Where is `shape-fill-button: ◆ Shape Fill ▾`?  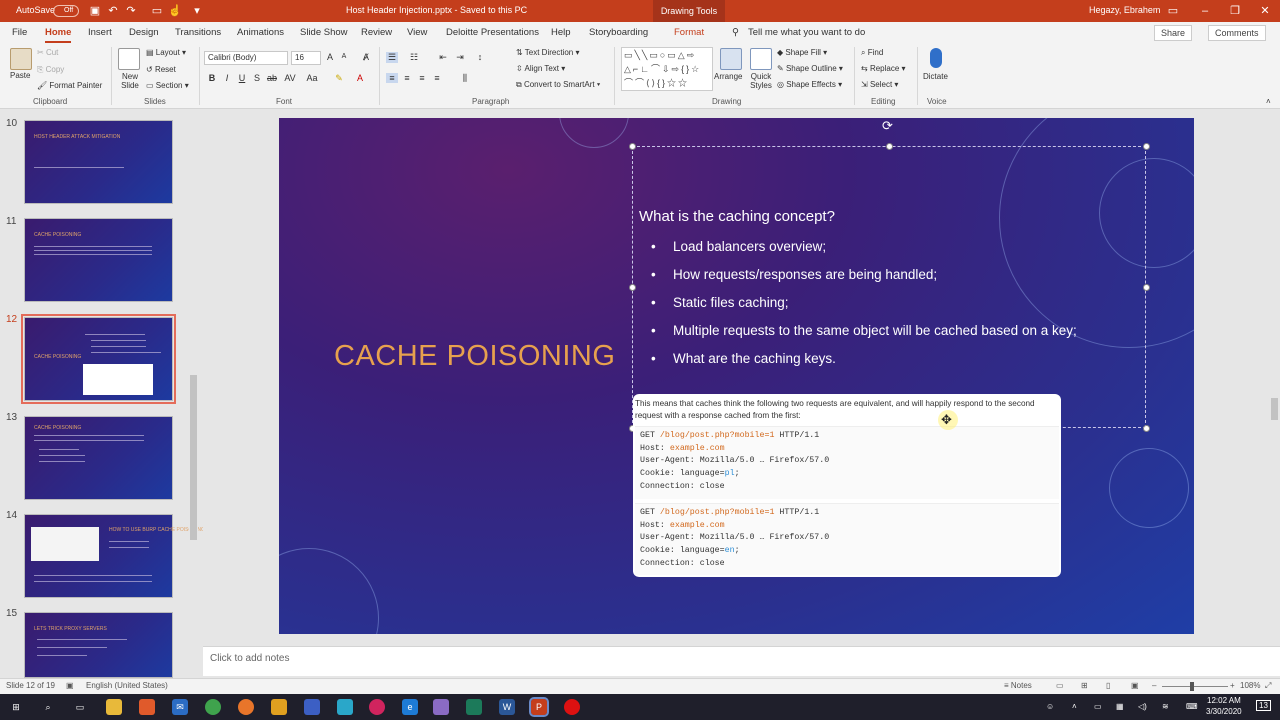
shape-fill-button: ◆ Shape Fill ▾ is located at coordinates (802, 52).